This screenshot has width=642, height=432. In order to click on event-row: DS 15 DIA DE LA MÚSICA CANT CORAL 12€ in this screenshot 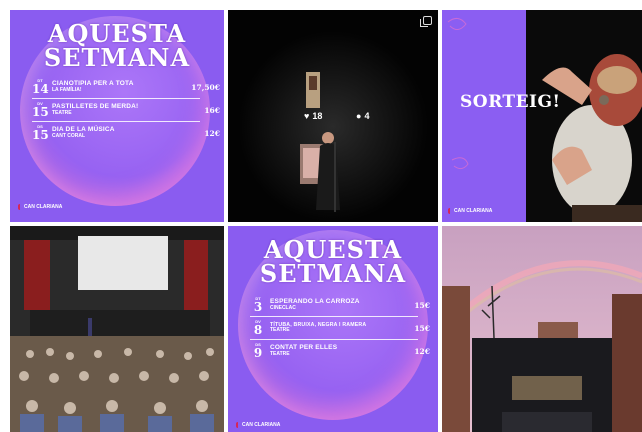, I will do `click(126, 133)`.